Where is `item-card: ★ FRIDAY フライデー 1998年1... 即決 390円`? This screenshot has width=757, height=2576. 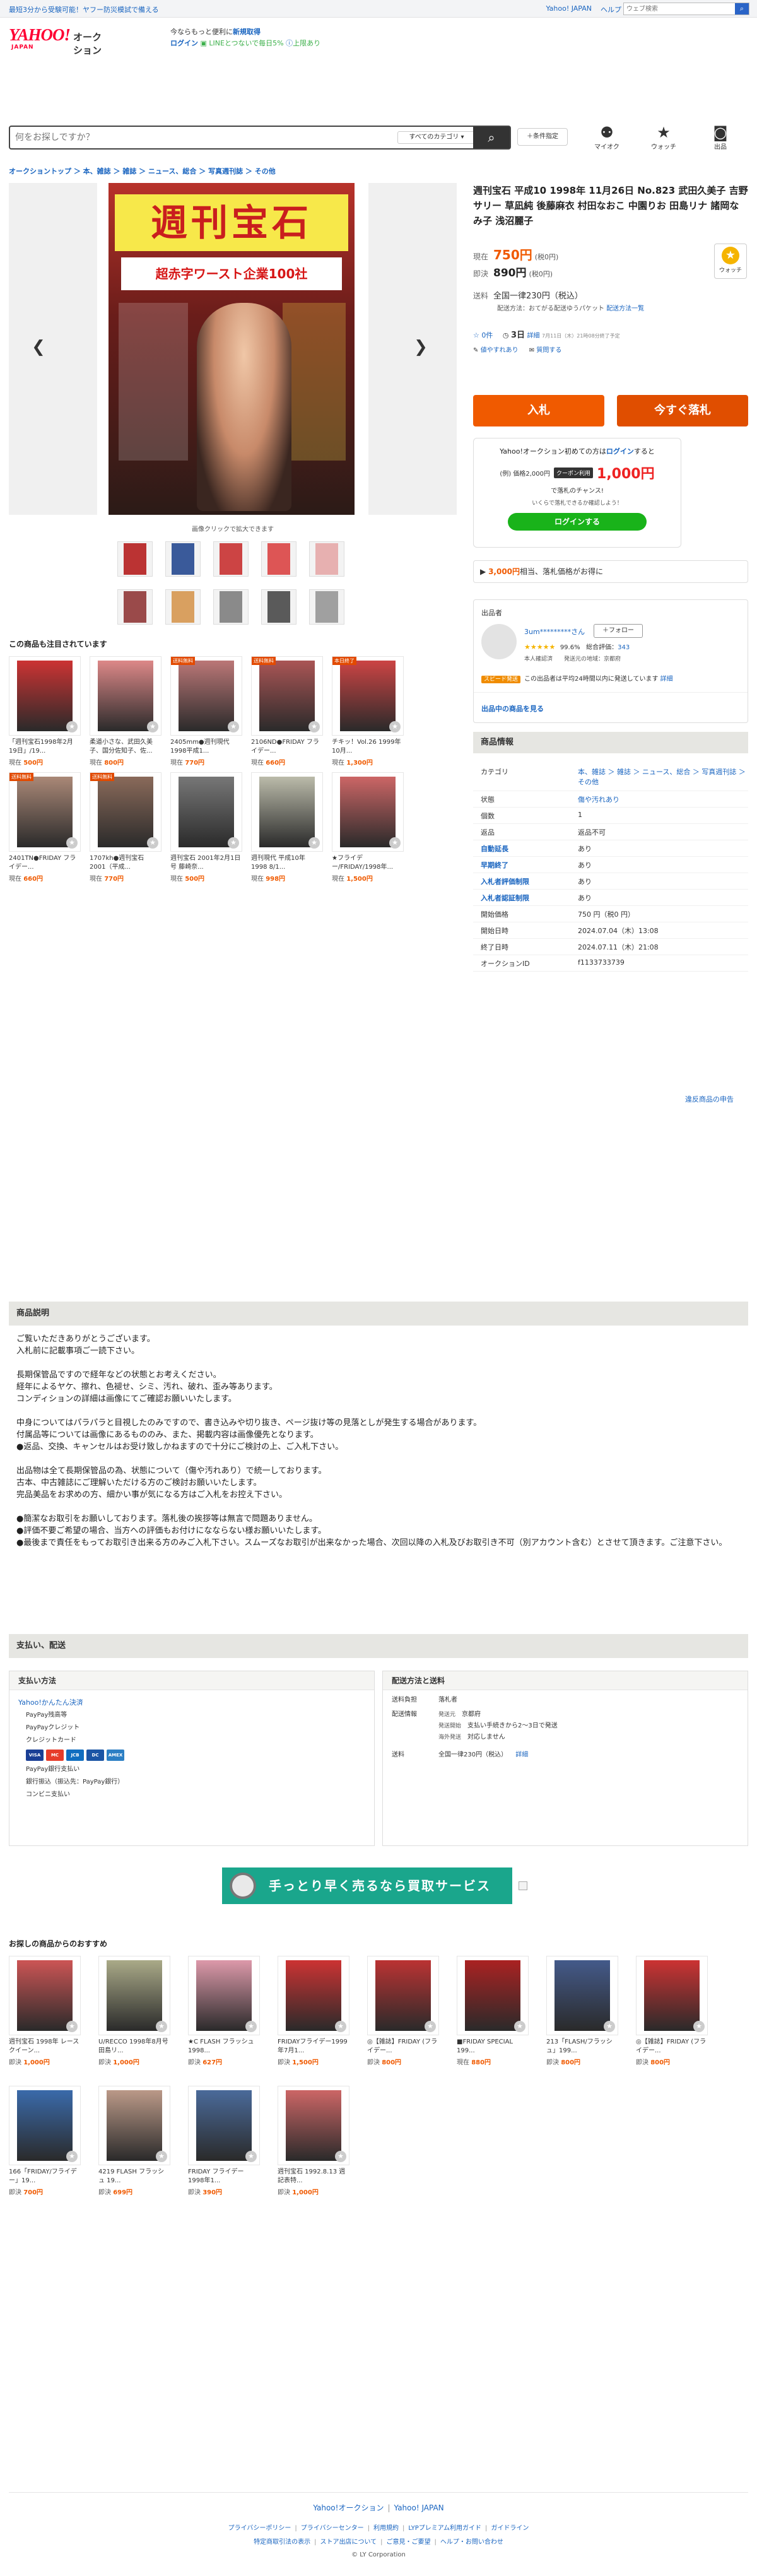 item-card: ★ FRIDAY フライデー 1998年1... 即決 390円 is located at coordinates (224, 2141).